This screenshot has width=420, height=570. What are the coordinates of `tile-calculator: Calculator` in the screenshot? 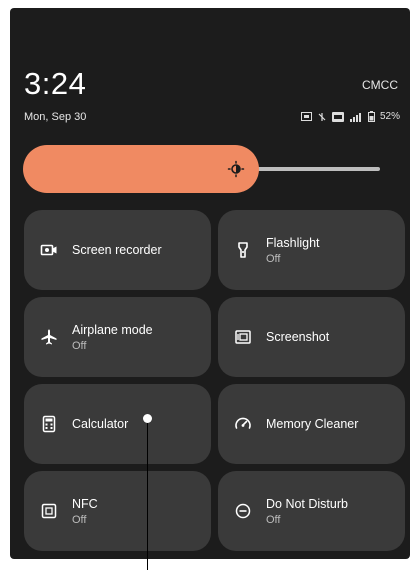 It's located at (117, 424).